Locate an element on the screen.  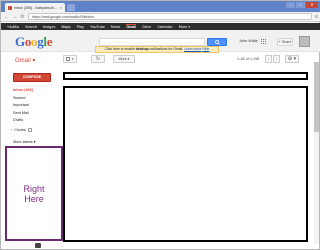
refresh-button: ↻ is located at coordinates (98, 59).